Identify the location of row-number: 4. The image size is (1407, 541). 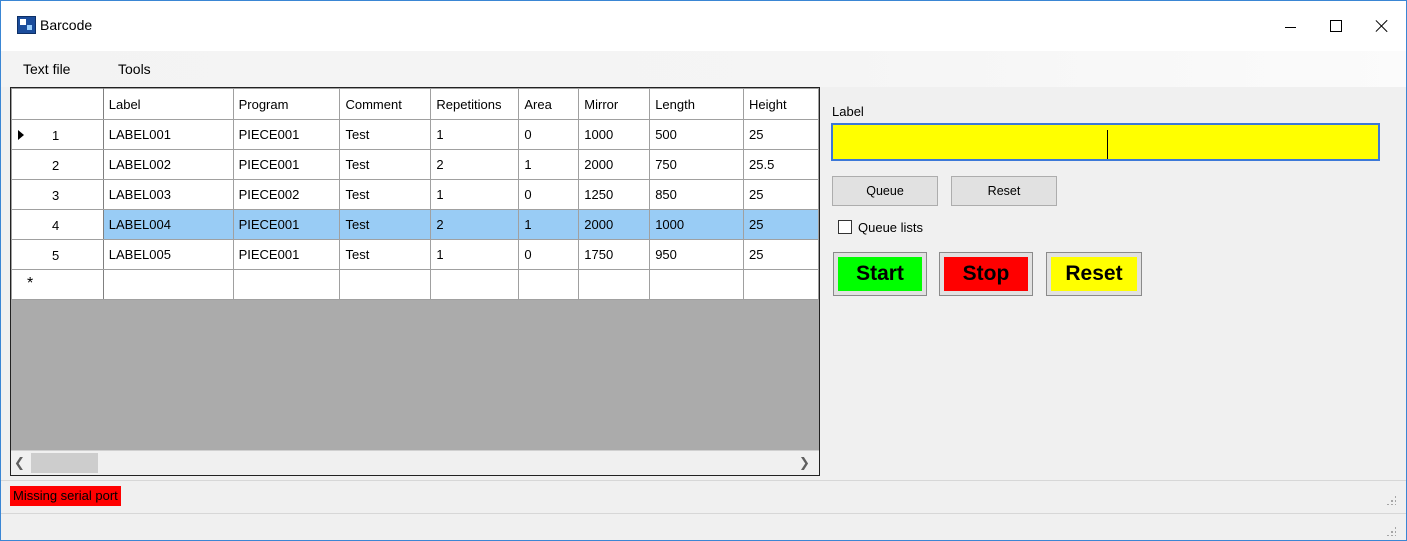
(56, 225).